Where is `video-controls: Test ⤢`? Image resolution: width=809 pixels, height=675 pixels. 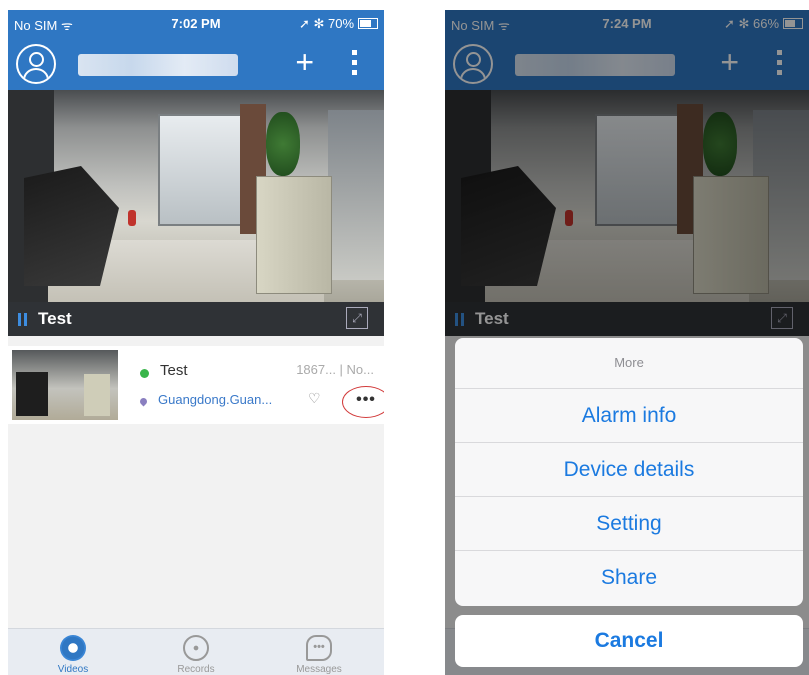
video-controls: Test ⤢ is located at coordinates (196, 319).